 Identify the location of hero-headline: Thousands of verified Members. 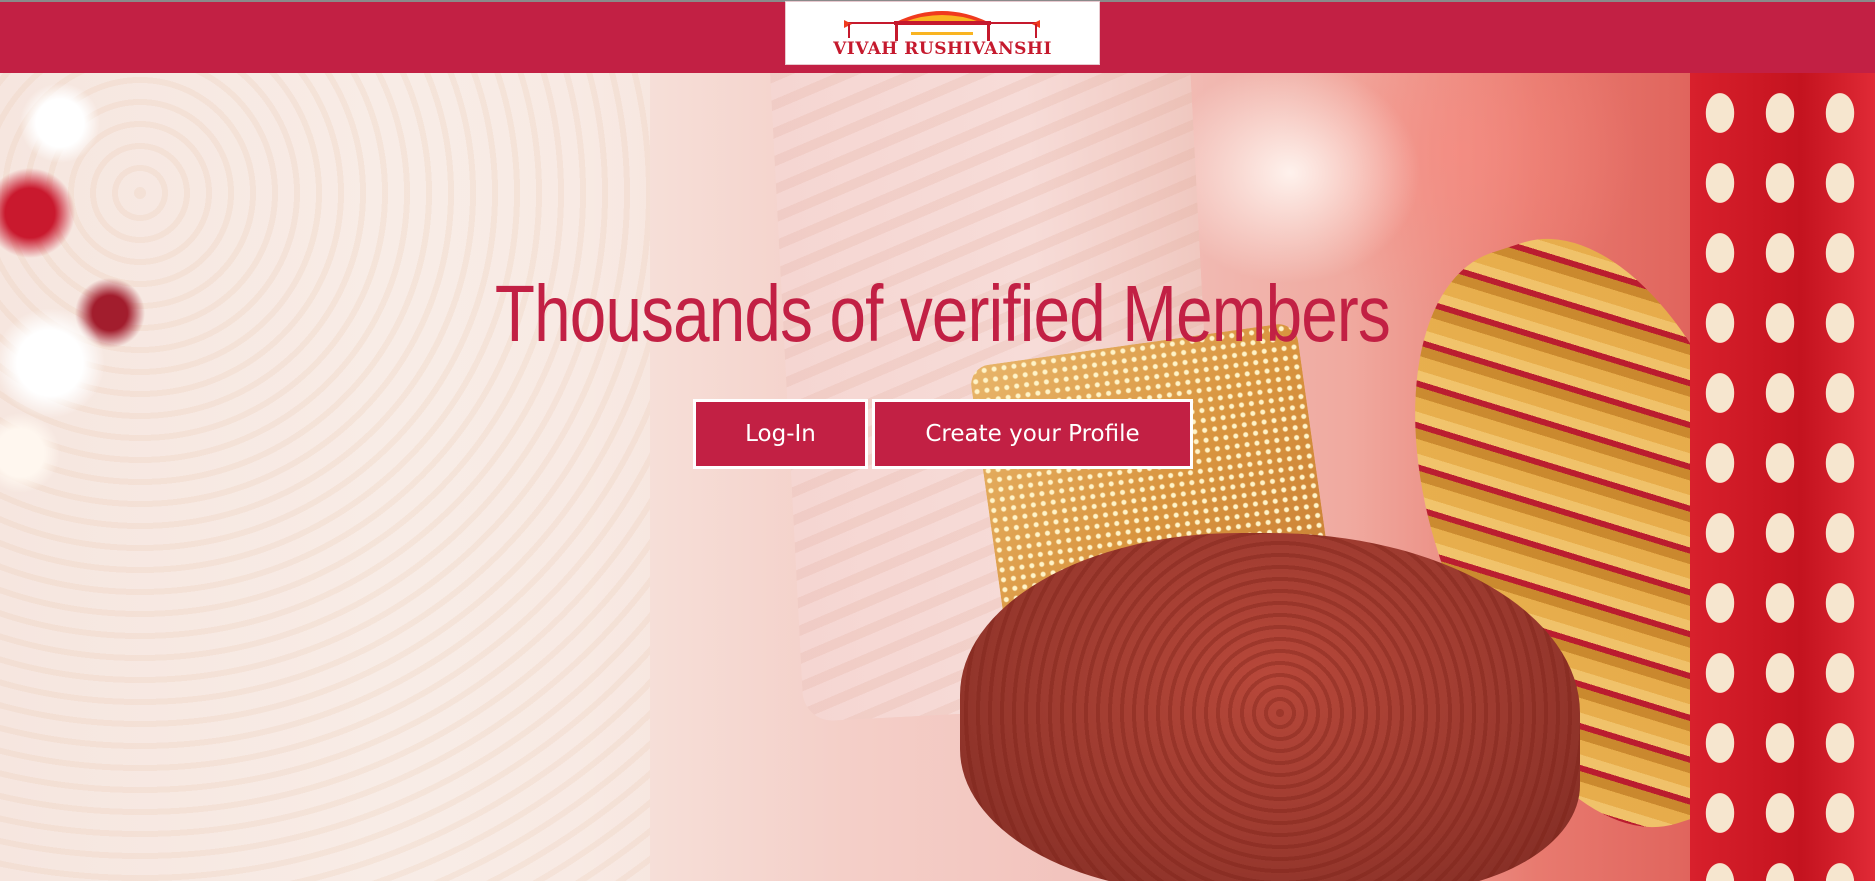
(942, 313).